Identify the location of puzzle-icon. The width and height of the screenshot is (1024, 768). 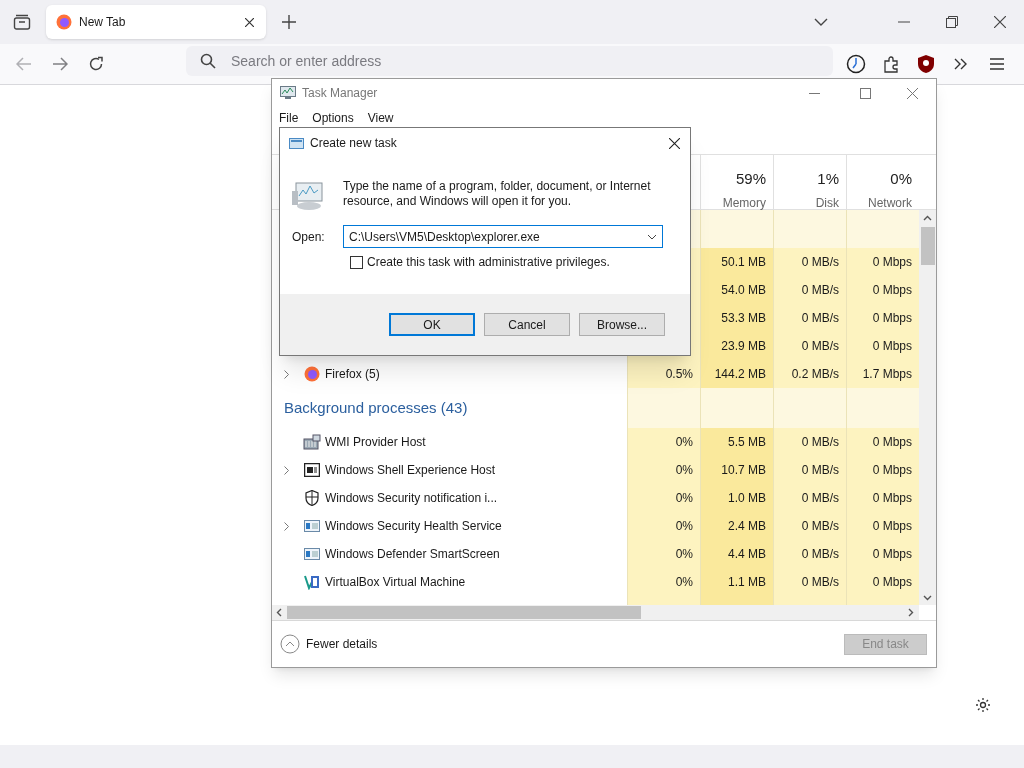
(892, 64).